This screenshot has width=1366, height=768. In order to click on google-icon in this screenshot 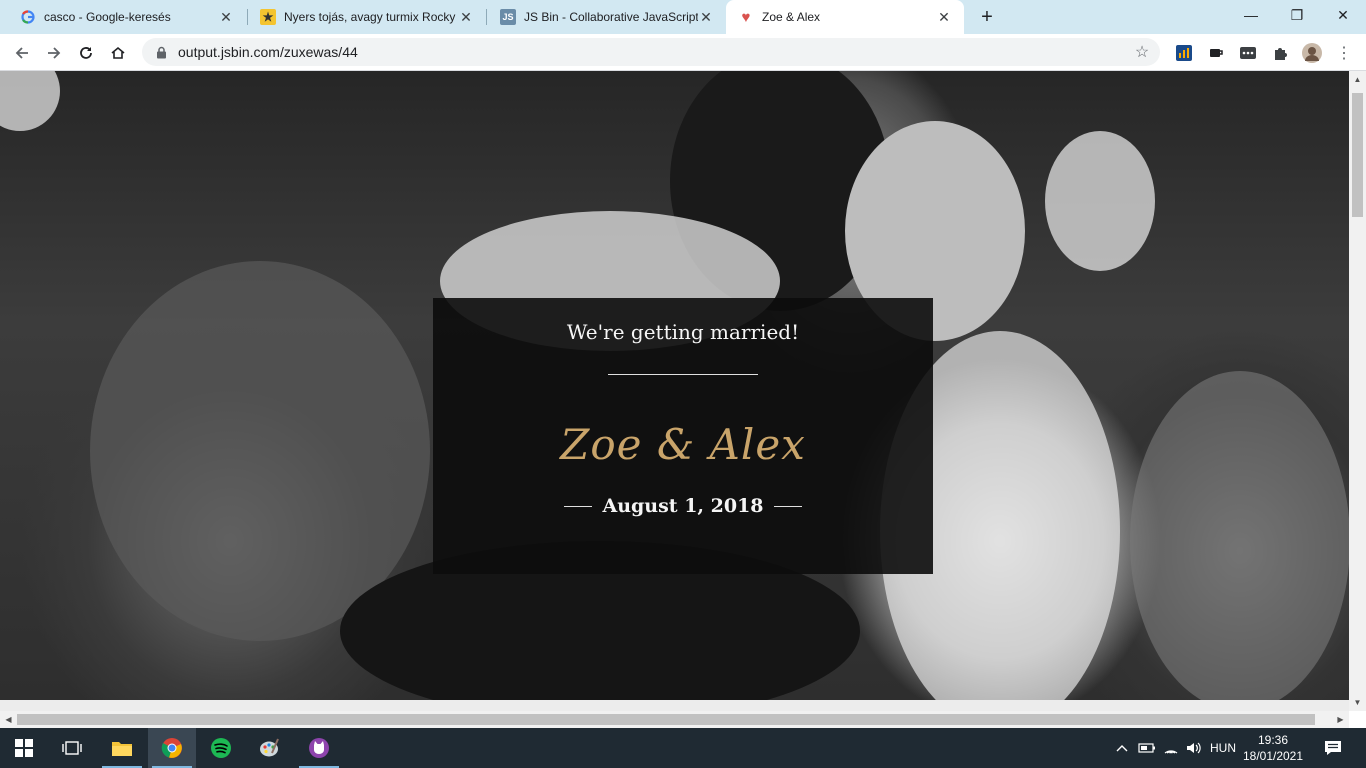, I will do `click(28, 17)`.